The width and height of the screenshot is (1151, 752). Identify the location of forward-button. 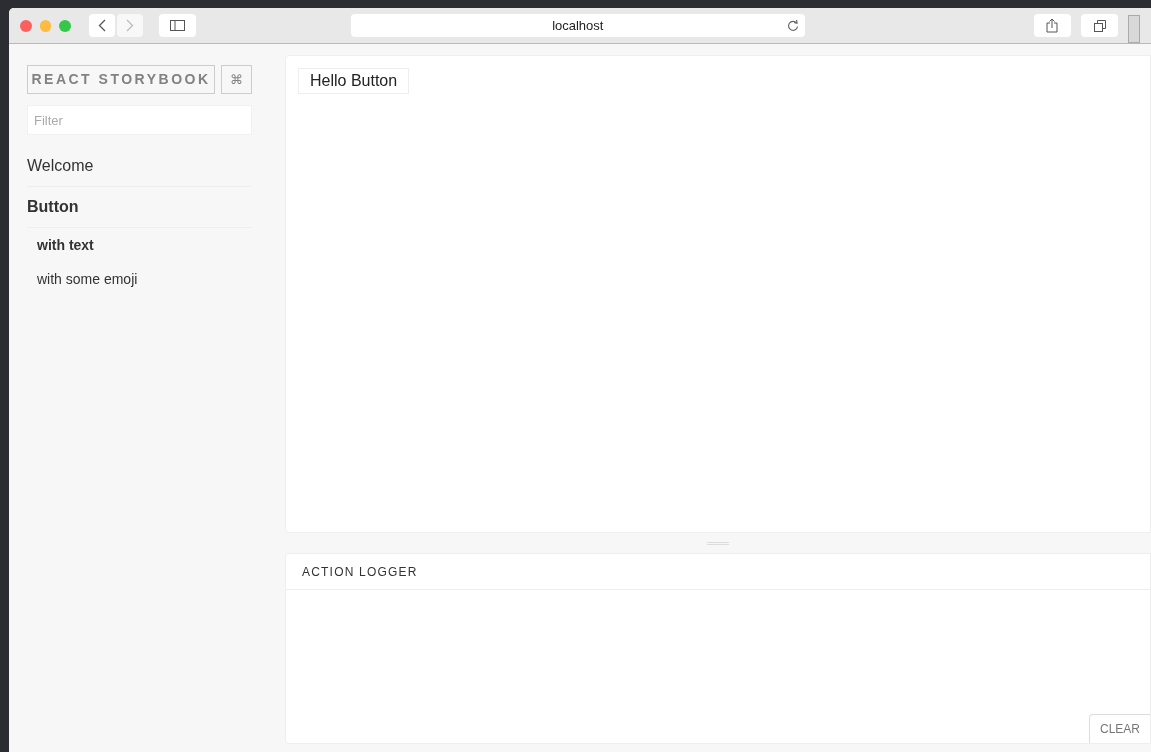
(129, 25).